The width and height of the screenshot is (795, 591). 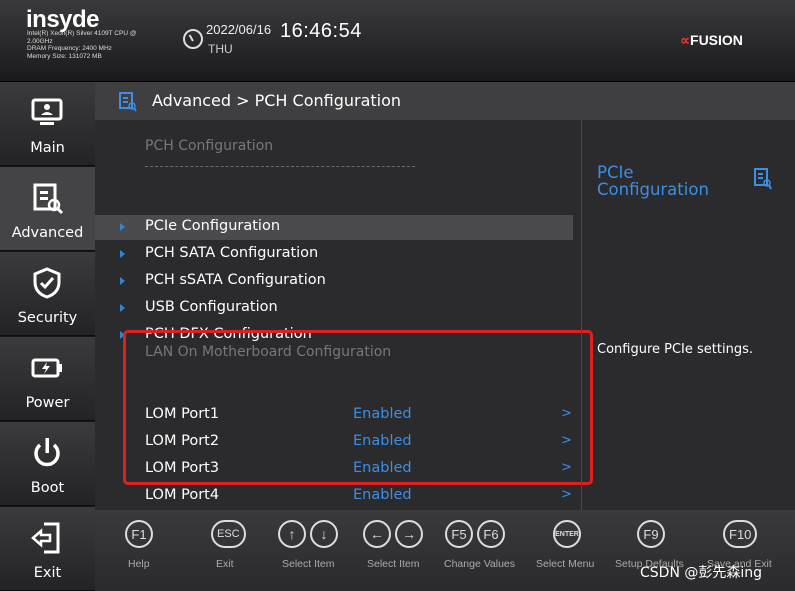 What do you see at coordinates (445, 101) in the screenshot?
I see `page-title-bar: Advanced > PCH Configuration` at bounding box center [445, 101].